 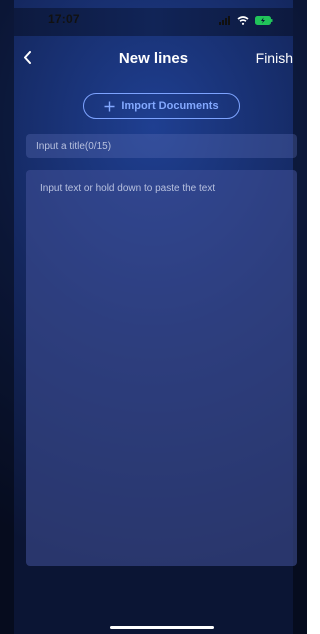 I want to click on signal-icon, so click(x=225, y=20).